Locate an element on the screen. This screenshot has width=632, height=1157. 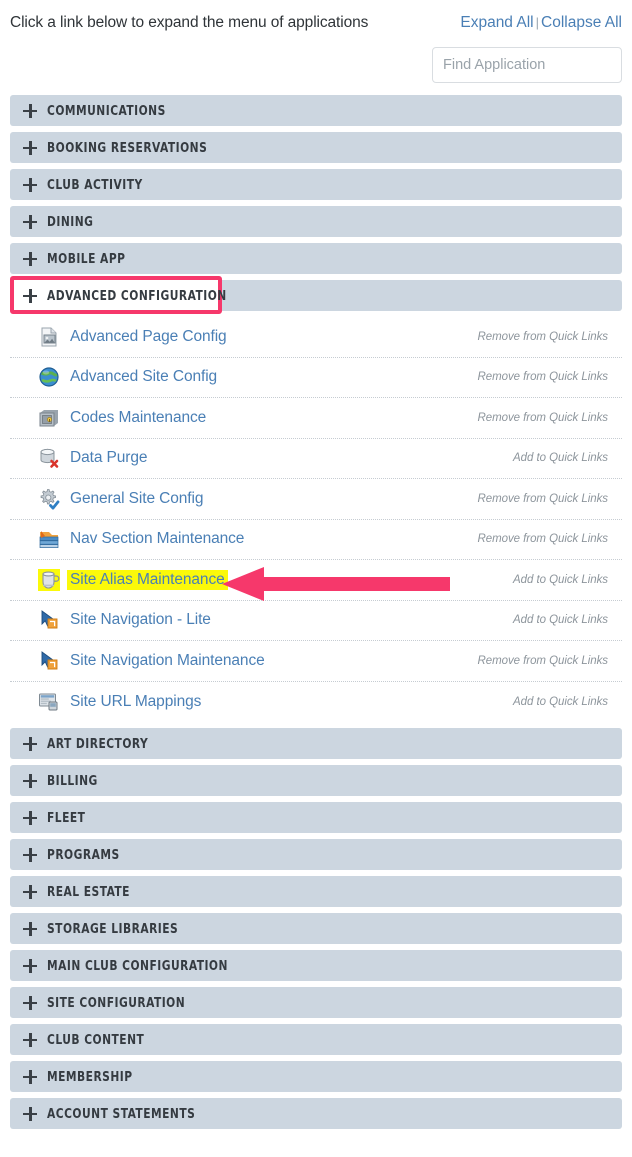
monitor-window-icon is located at coordinates (49, 702).